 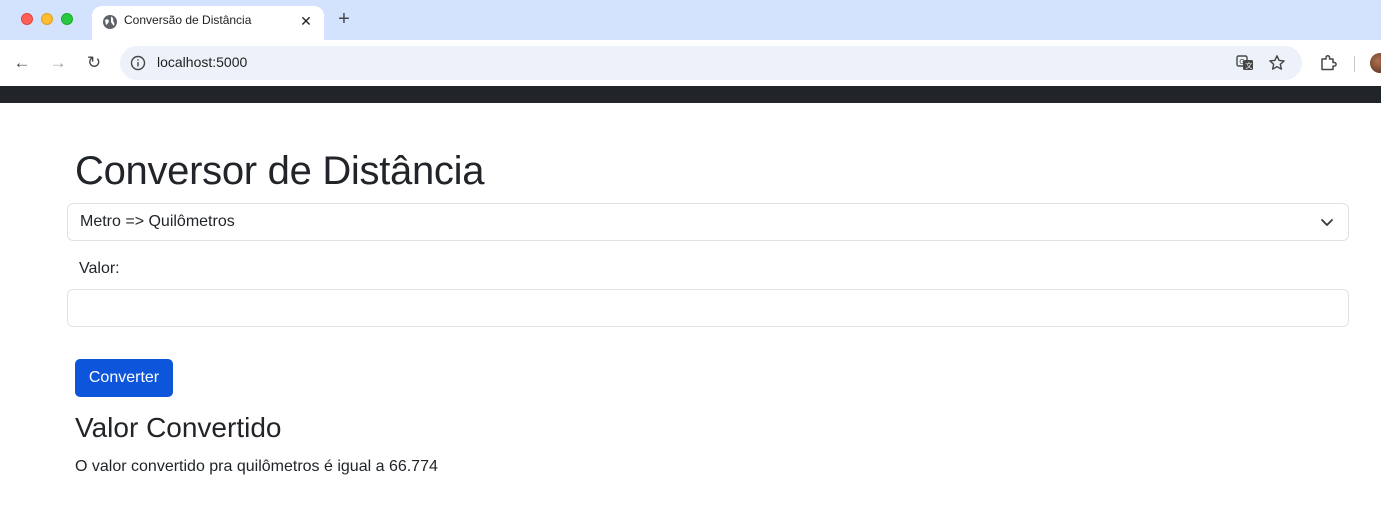 I want to click on result-heading: Valor Convertido, so click(x=178, y=427).